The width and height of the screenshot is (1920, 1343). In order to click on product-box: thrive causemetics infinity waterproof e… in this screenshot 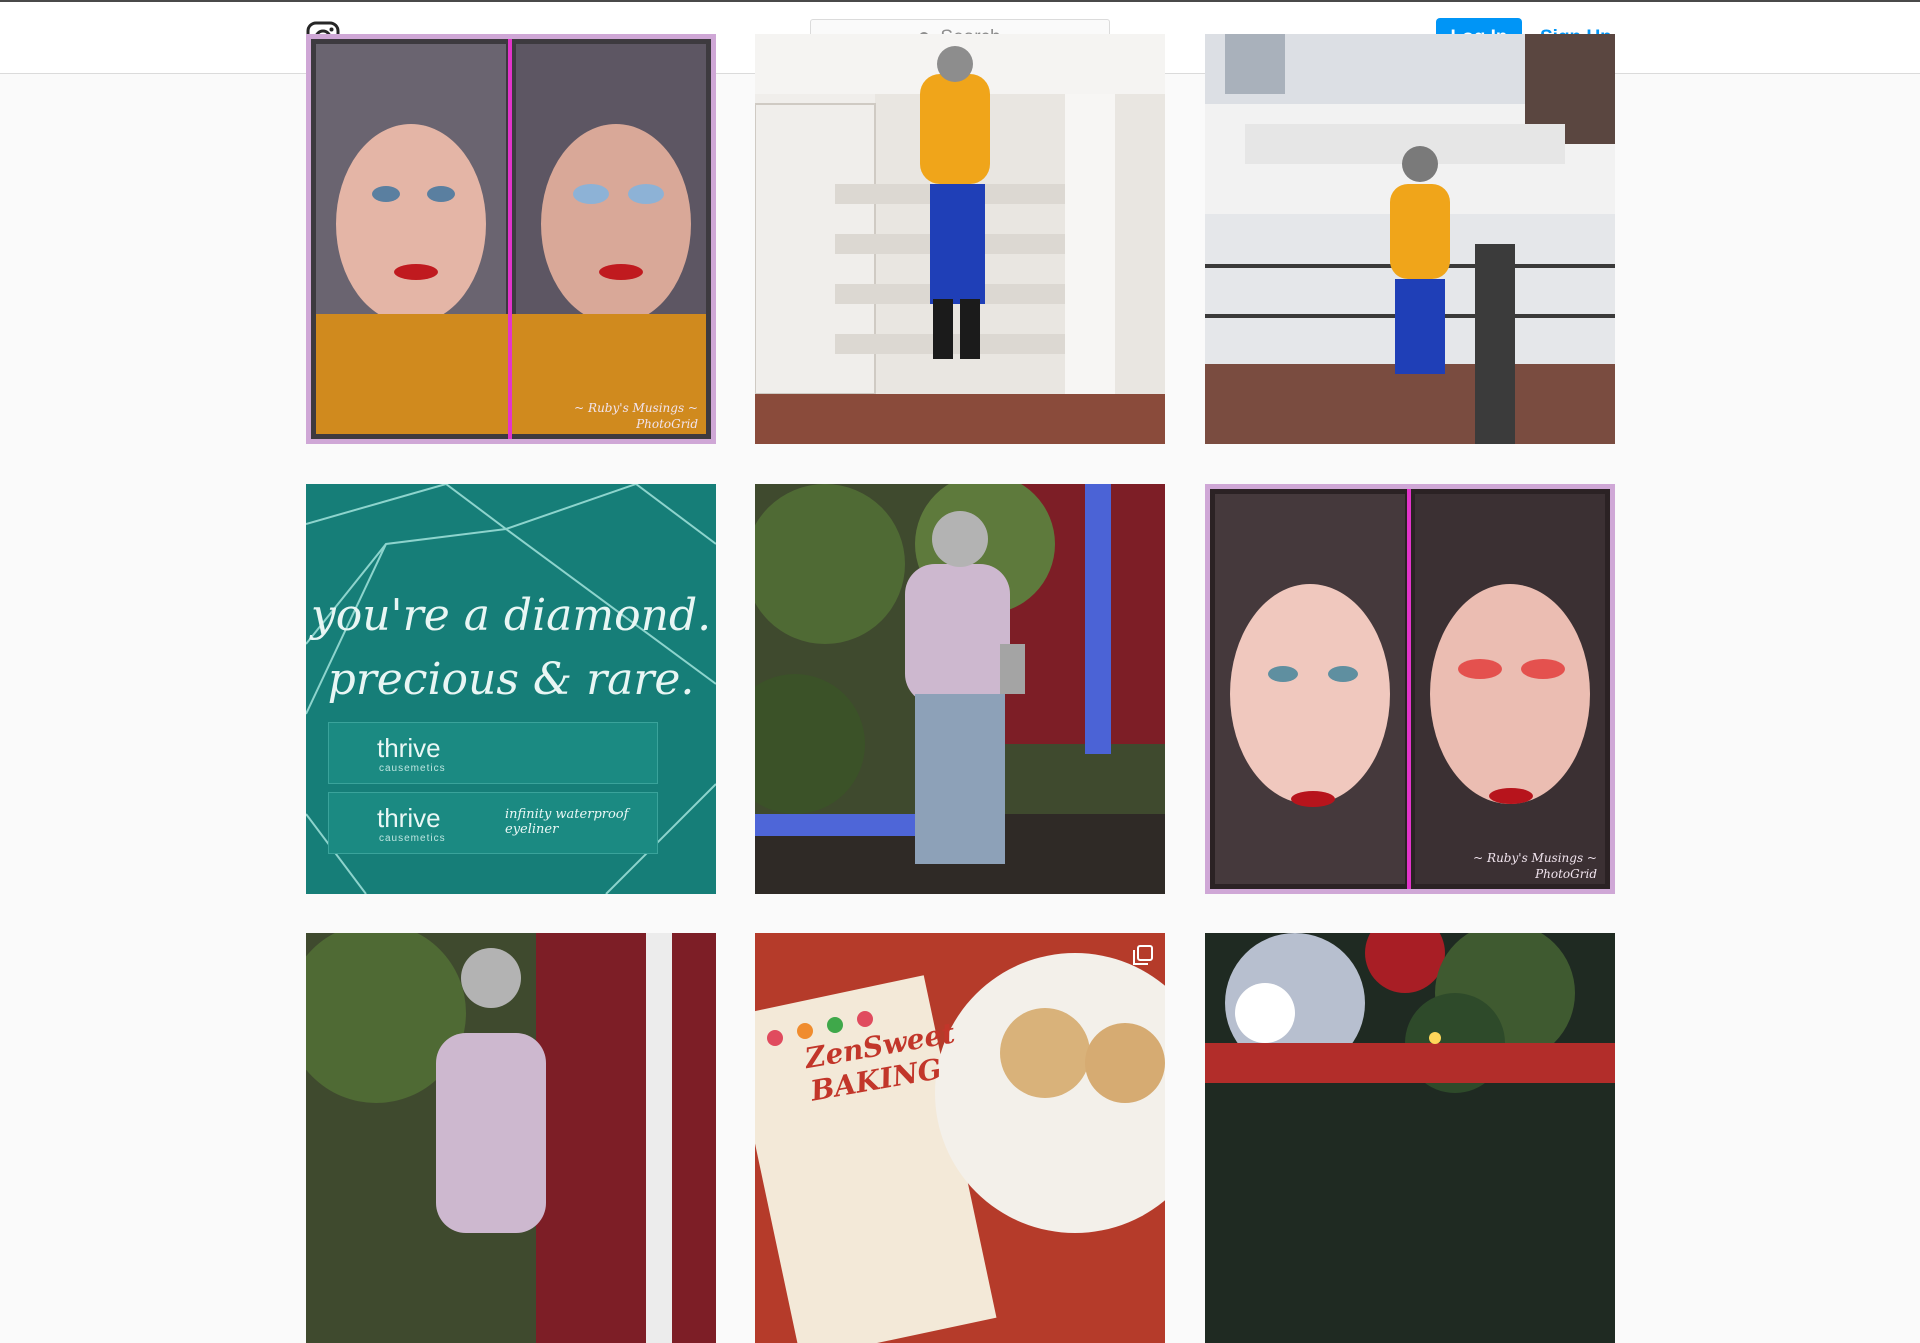, I will do `click(493, 823)`.